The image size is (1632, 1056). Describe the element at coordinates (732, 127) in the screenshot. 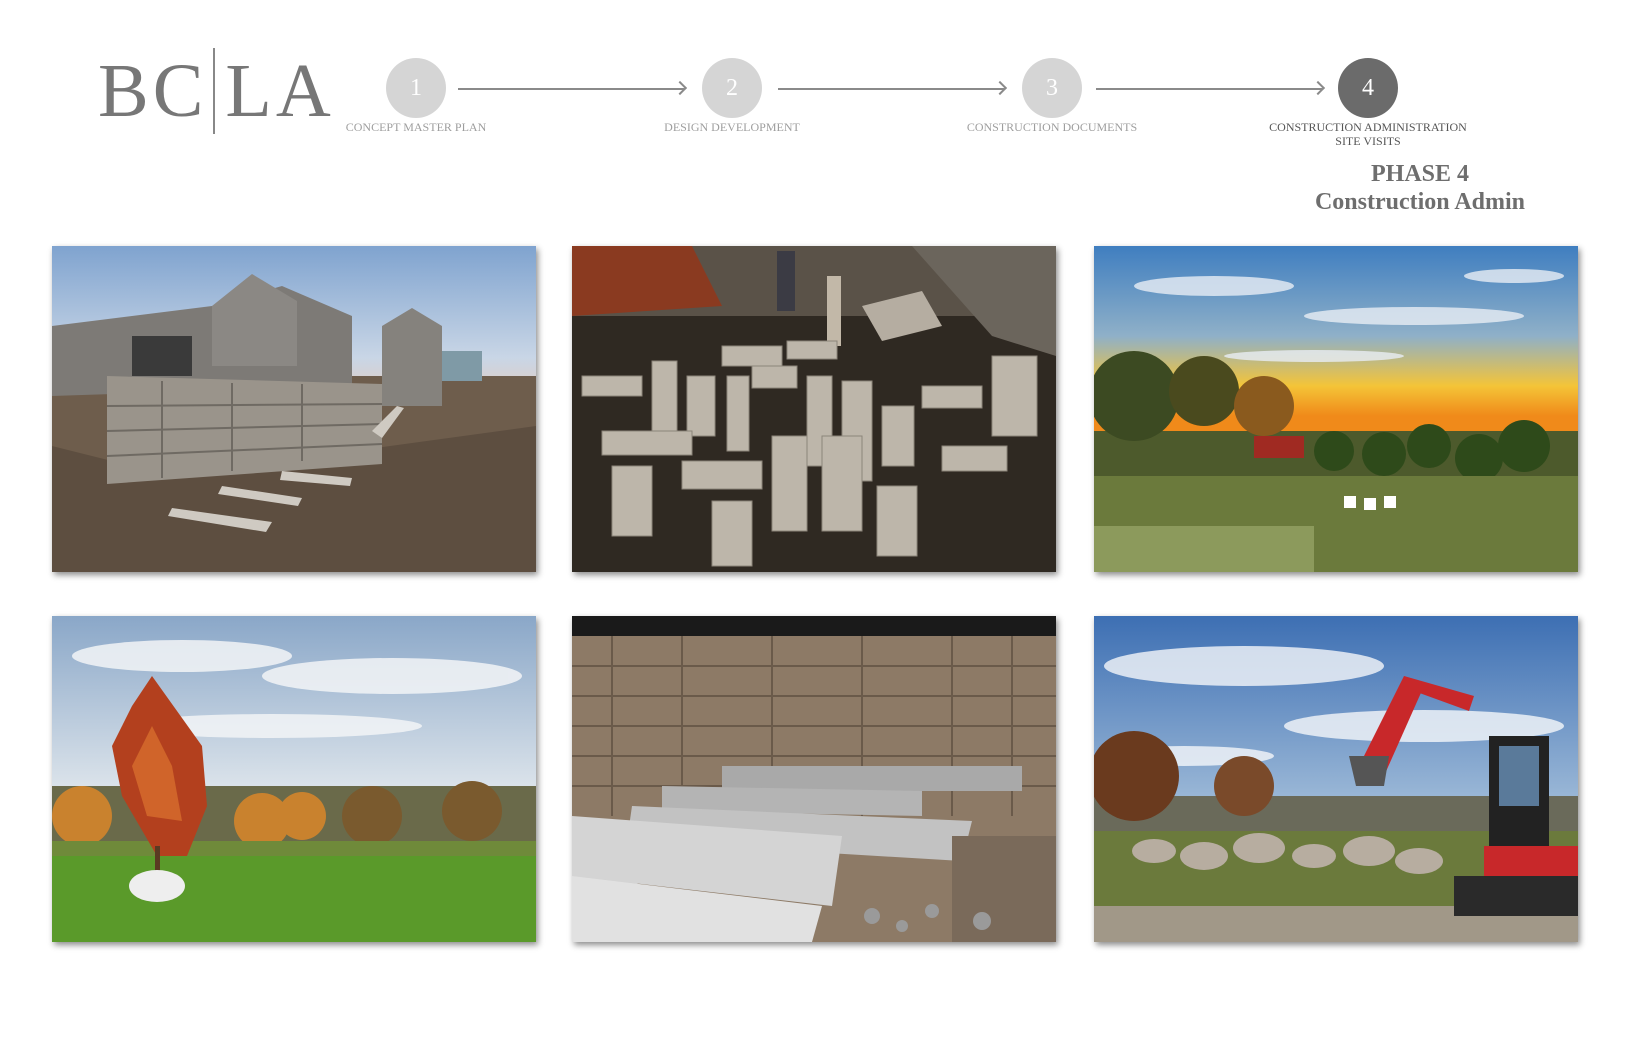

I see `step-label-2: DESIGN DEVELOPMENT` at that location.